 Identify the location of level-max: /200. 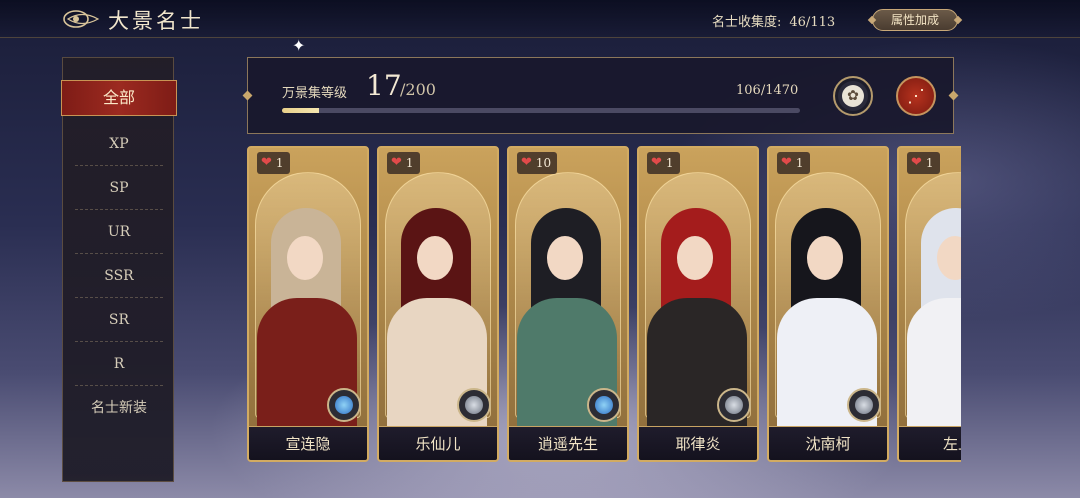
(418, 89).